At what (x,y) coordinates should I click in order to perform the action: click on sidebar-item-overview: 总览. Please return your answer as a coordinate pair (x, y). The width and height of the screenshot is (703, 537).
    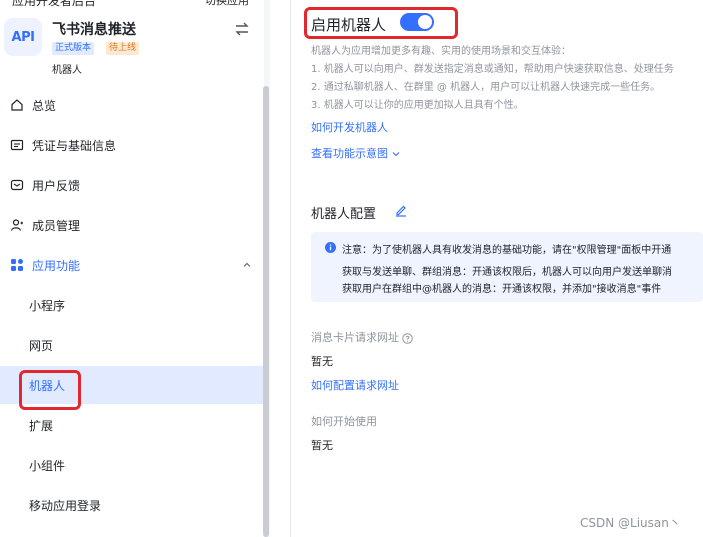
    Looking at the image, I should click on (132, 105).